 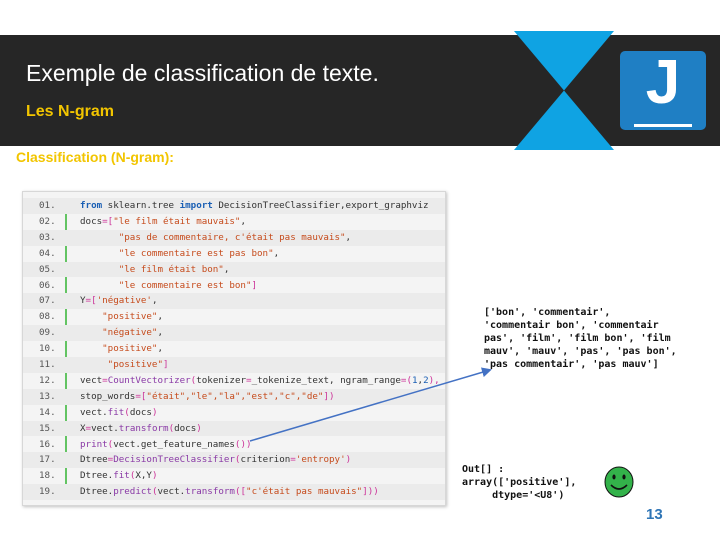 What do you see at coordinates (243, 444) in the screenshot?
I see `code-token: ())` at bounding box center [243, 444].